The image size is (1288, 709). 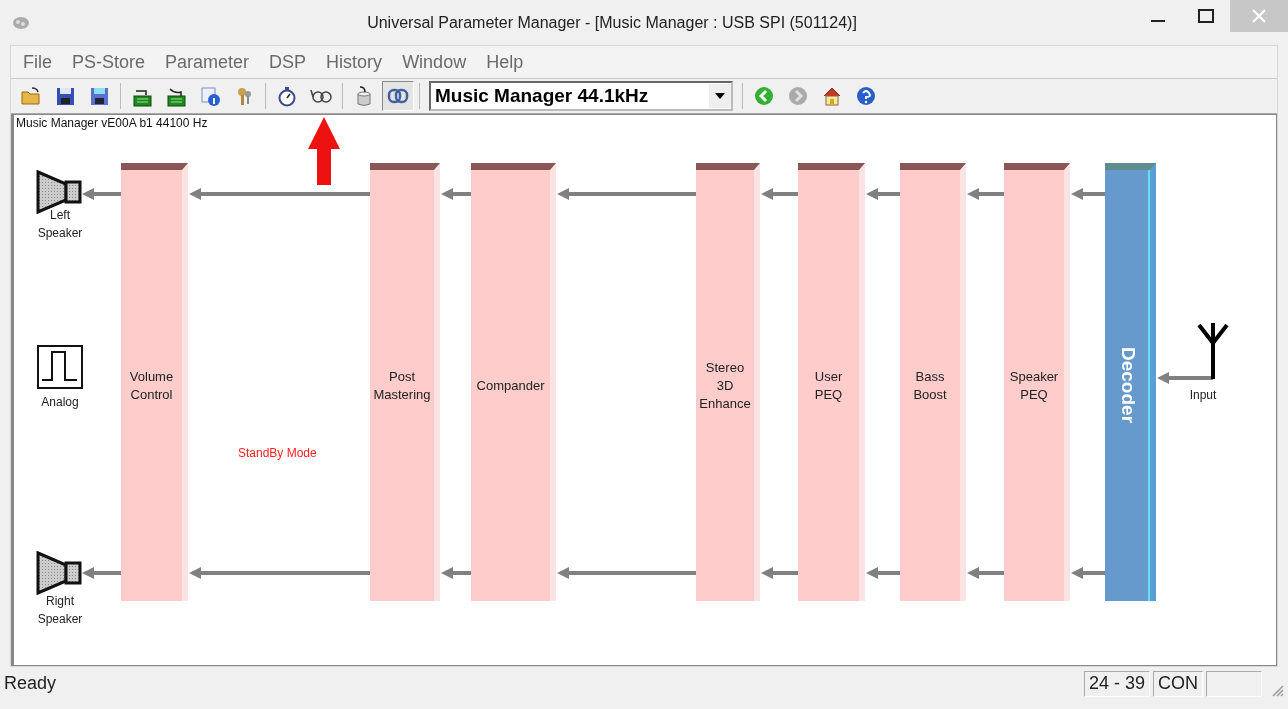 What do you see at coordinates (60, 402) in the screenshot?
I see `analog-label: Analog` at bounding box center [60, 402].